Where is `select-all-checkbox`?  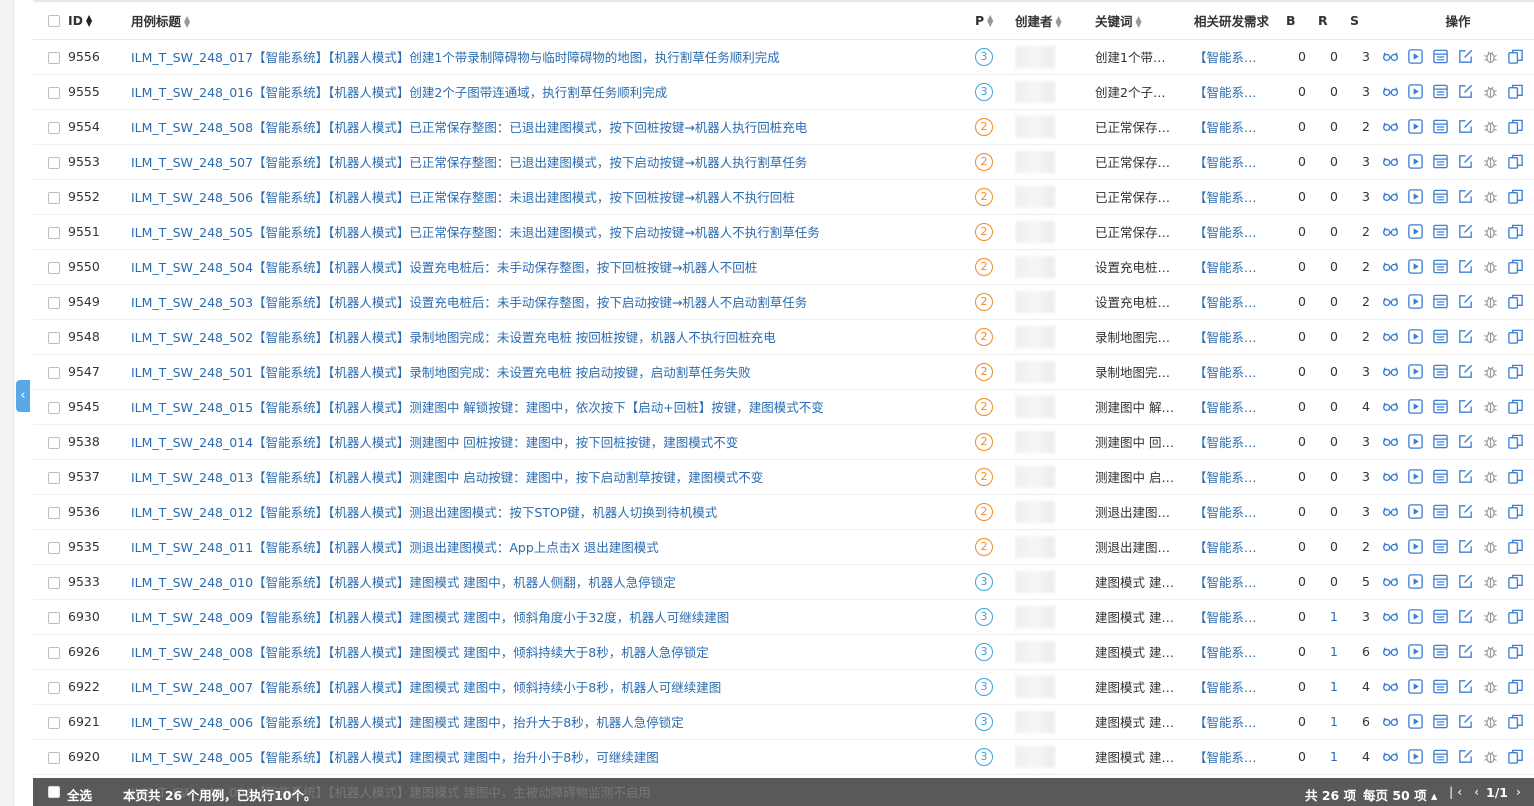
select-all-checkbox is located at coordinates (54, 792).